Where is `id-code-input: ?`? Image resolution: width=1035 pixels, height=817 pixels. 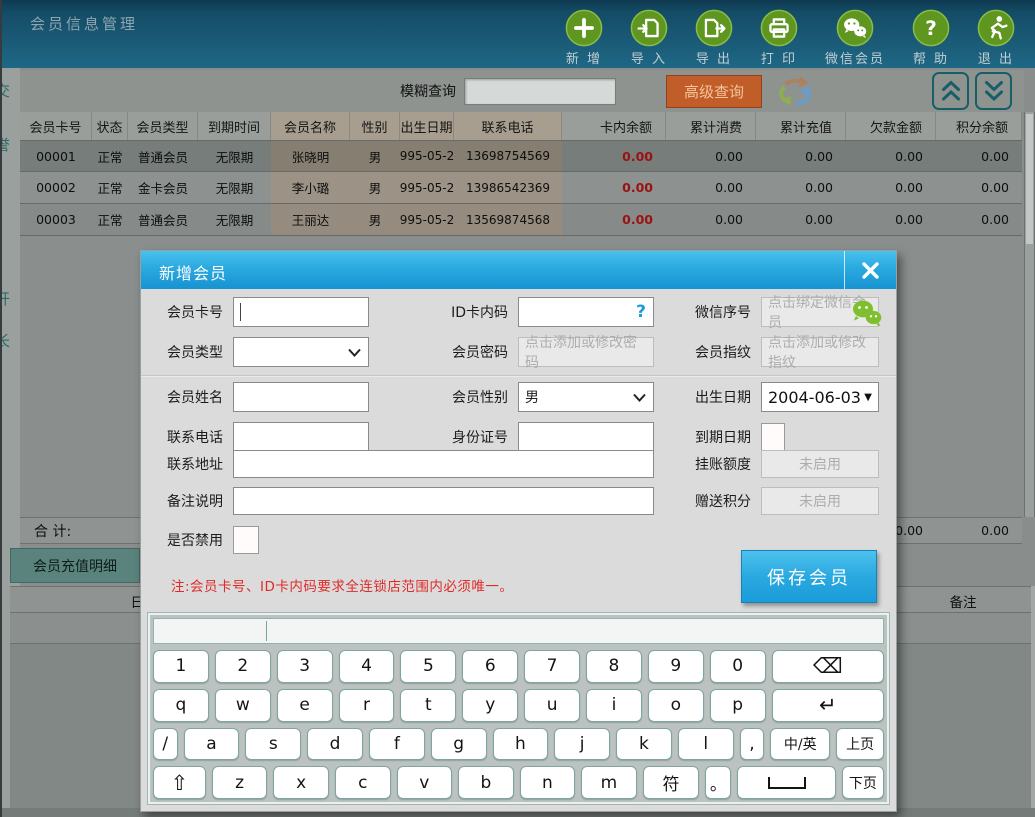 id-code-input: ? is located at coordinates (586, 312).